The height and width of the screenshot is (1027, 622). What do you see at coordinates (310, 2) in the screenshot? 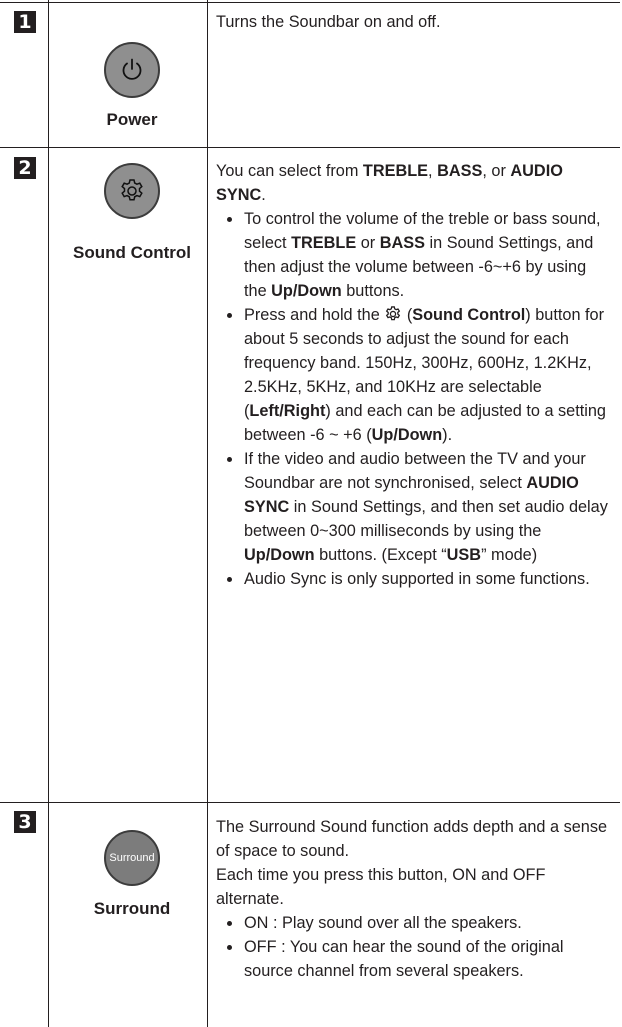
I see `table-top-border` at bounding box center [310, 2].